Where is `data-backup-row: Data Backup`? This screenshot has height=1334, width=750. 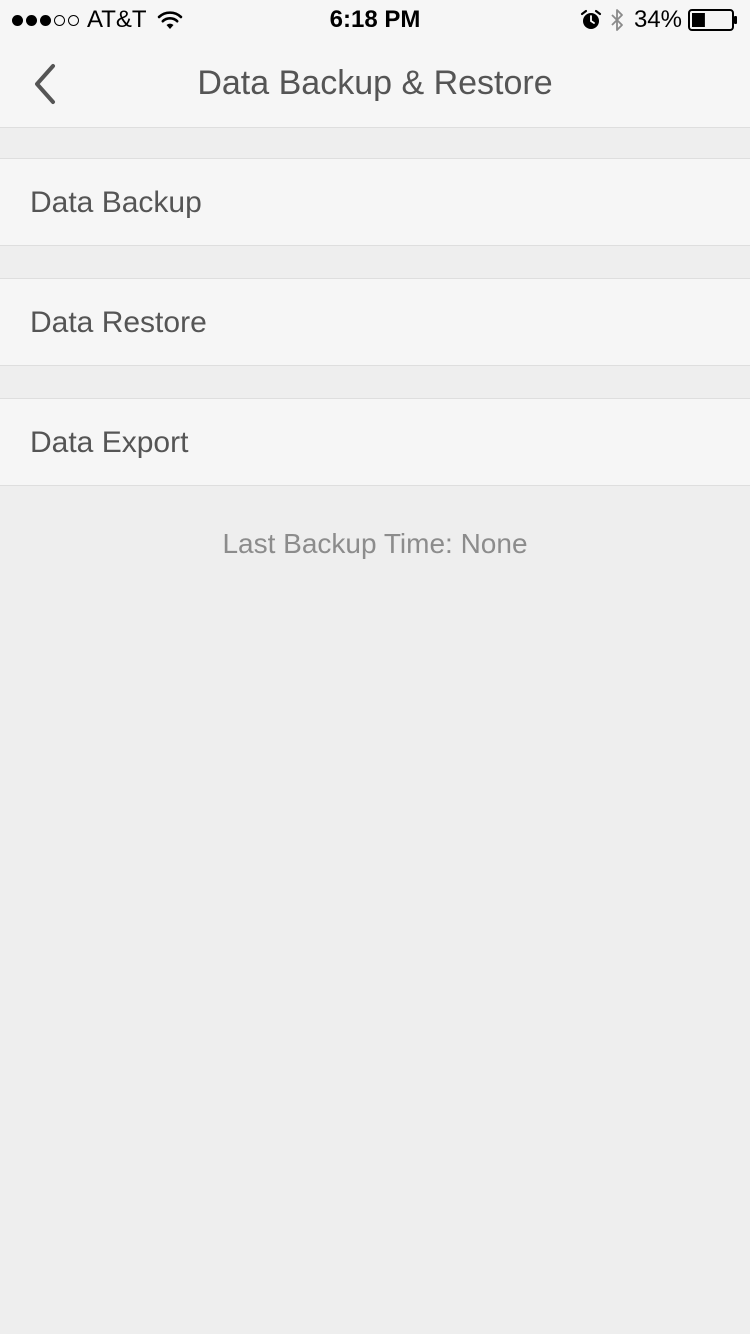
data-backup-row: Data Backup is located at coordinates (375, 202).